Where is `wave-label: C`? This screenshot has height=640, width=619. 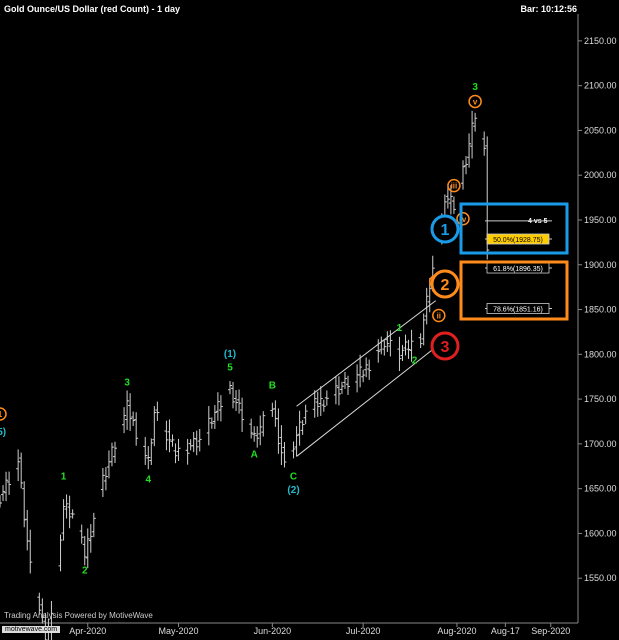 wave-label: C is located at coordinates (293, 477).